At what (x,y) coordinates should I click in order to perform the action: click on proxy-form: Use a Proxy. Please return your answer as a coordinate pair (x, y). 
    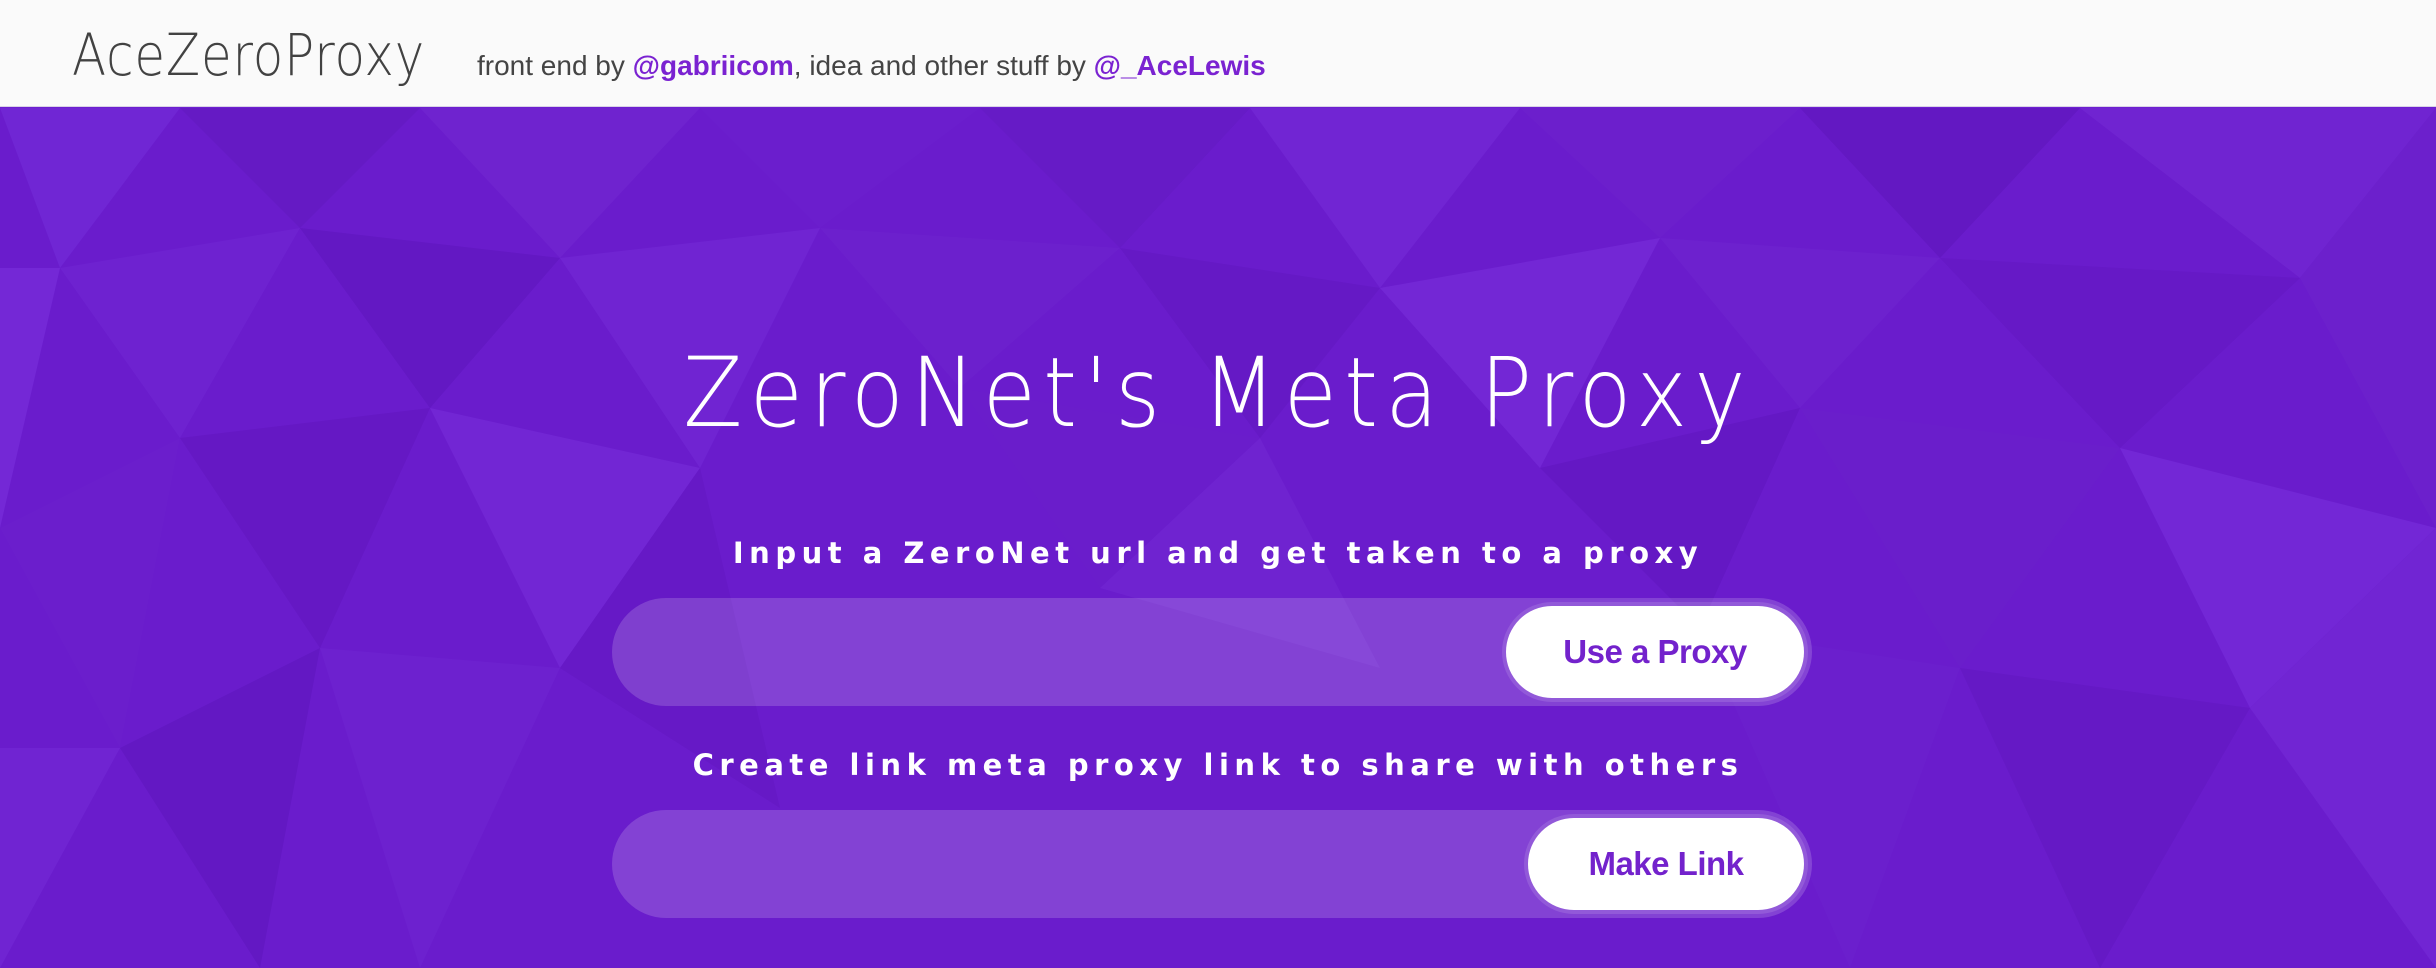
    Looking at the image, I should click on (1212, 653).